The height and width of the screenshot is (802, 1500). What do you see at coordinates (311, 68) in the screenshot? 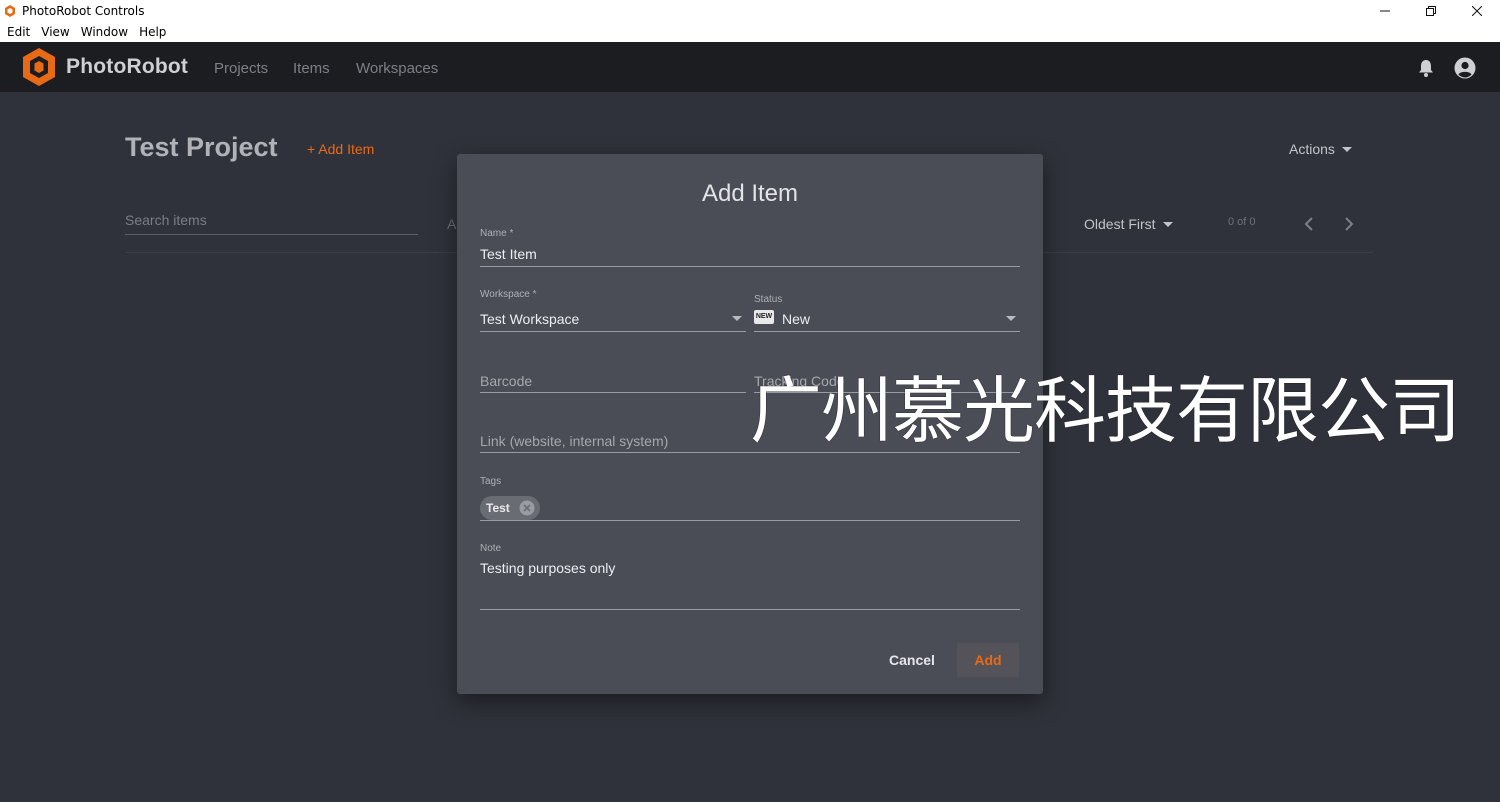
I see `nav-items: Items` at bounding box center [311, 68].